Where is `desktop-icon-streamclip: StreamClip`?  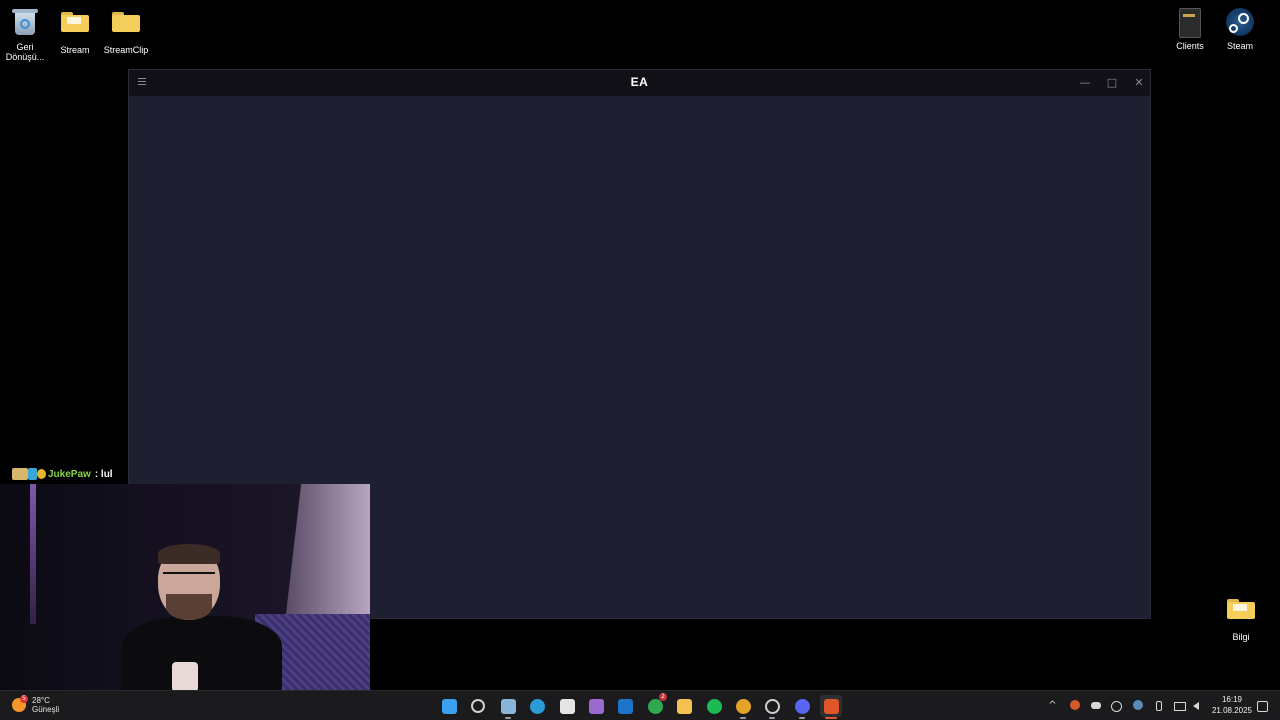 desktop-icon-streamclip: StreamClip is located at coordinates (126, 30).